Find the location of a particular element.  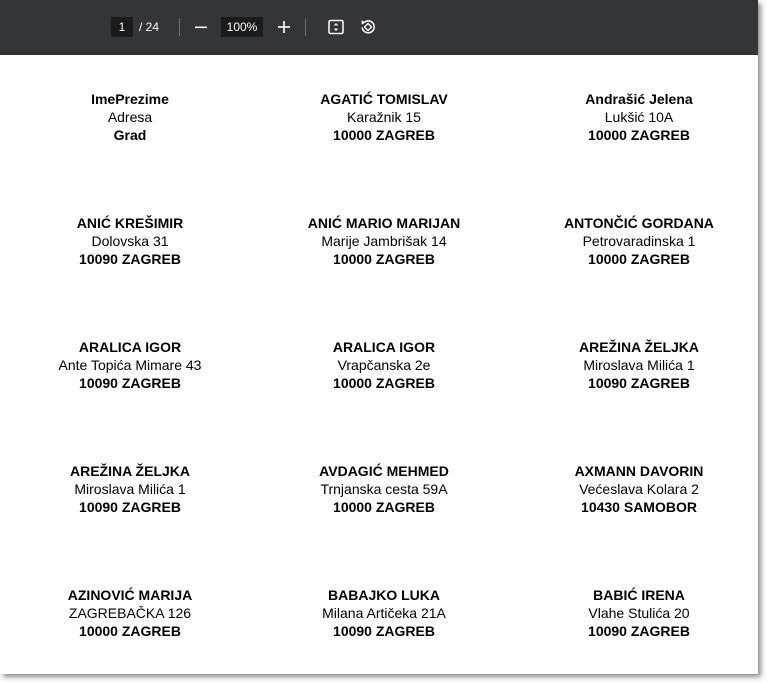

fit-page-icon is located at coordinates (336, 27).